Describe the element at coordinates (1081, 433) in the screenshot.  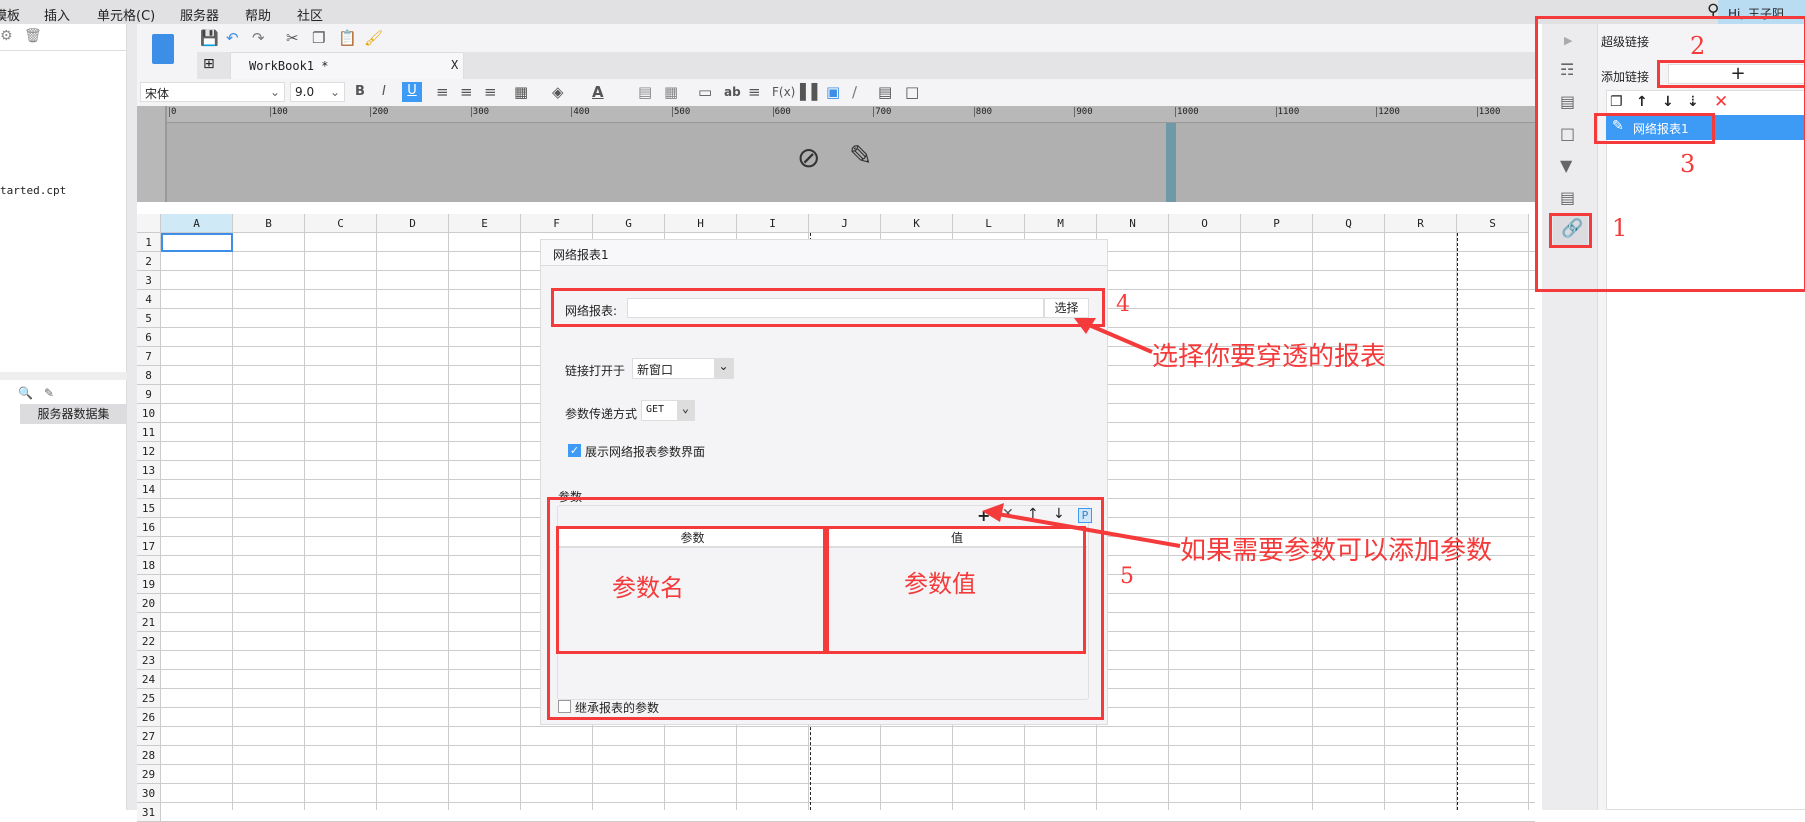
I see `annotation-arrows` at that location.